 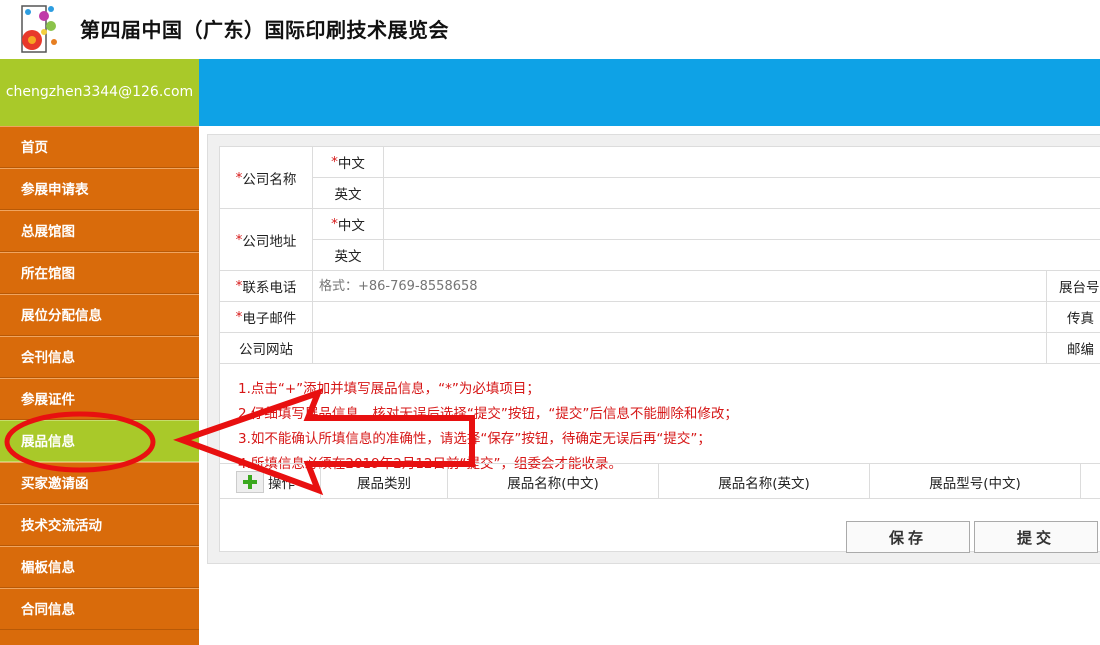 I want to click on sidebar-item-buyer-invitation: 买家邀请函, so click(x=99, y=483).